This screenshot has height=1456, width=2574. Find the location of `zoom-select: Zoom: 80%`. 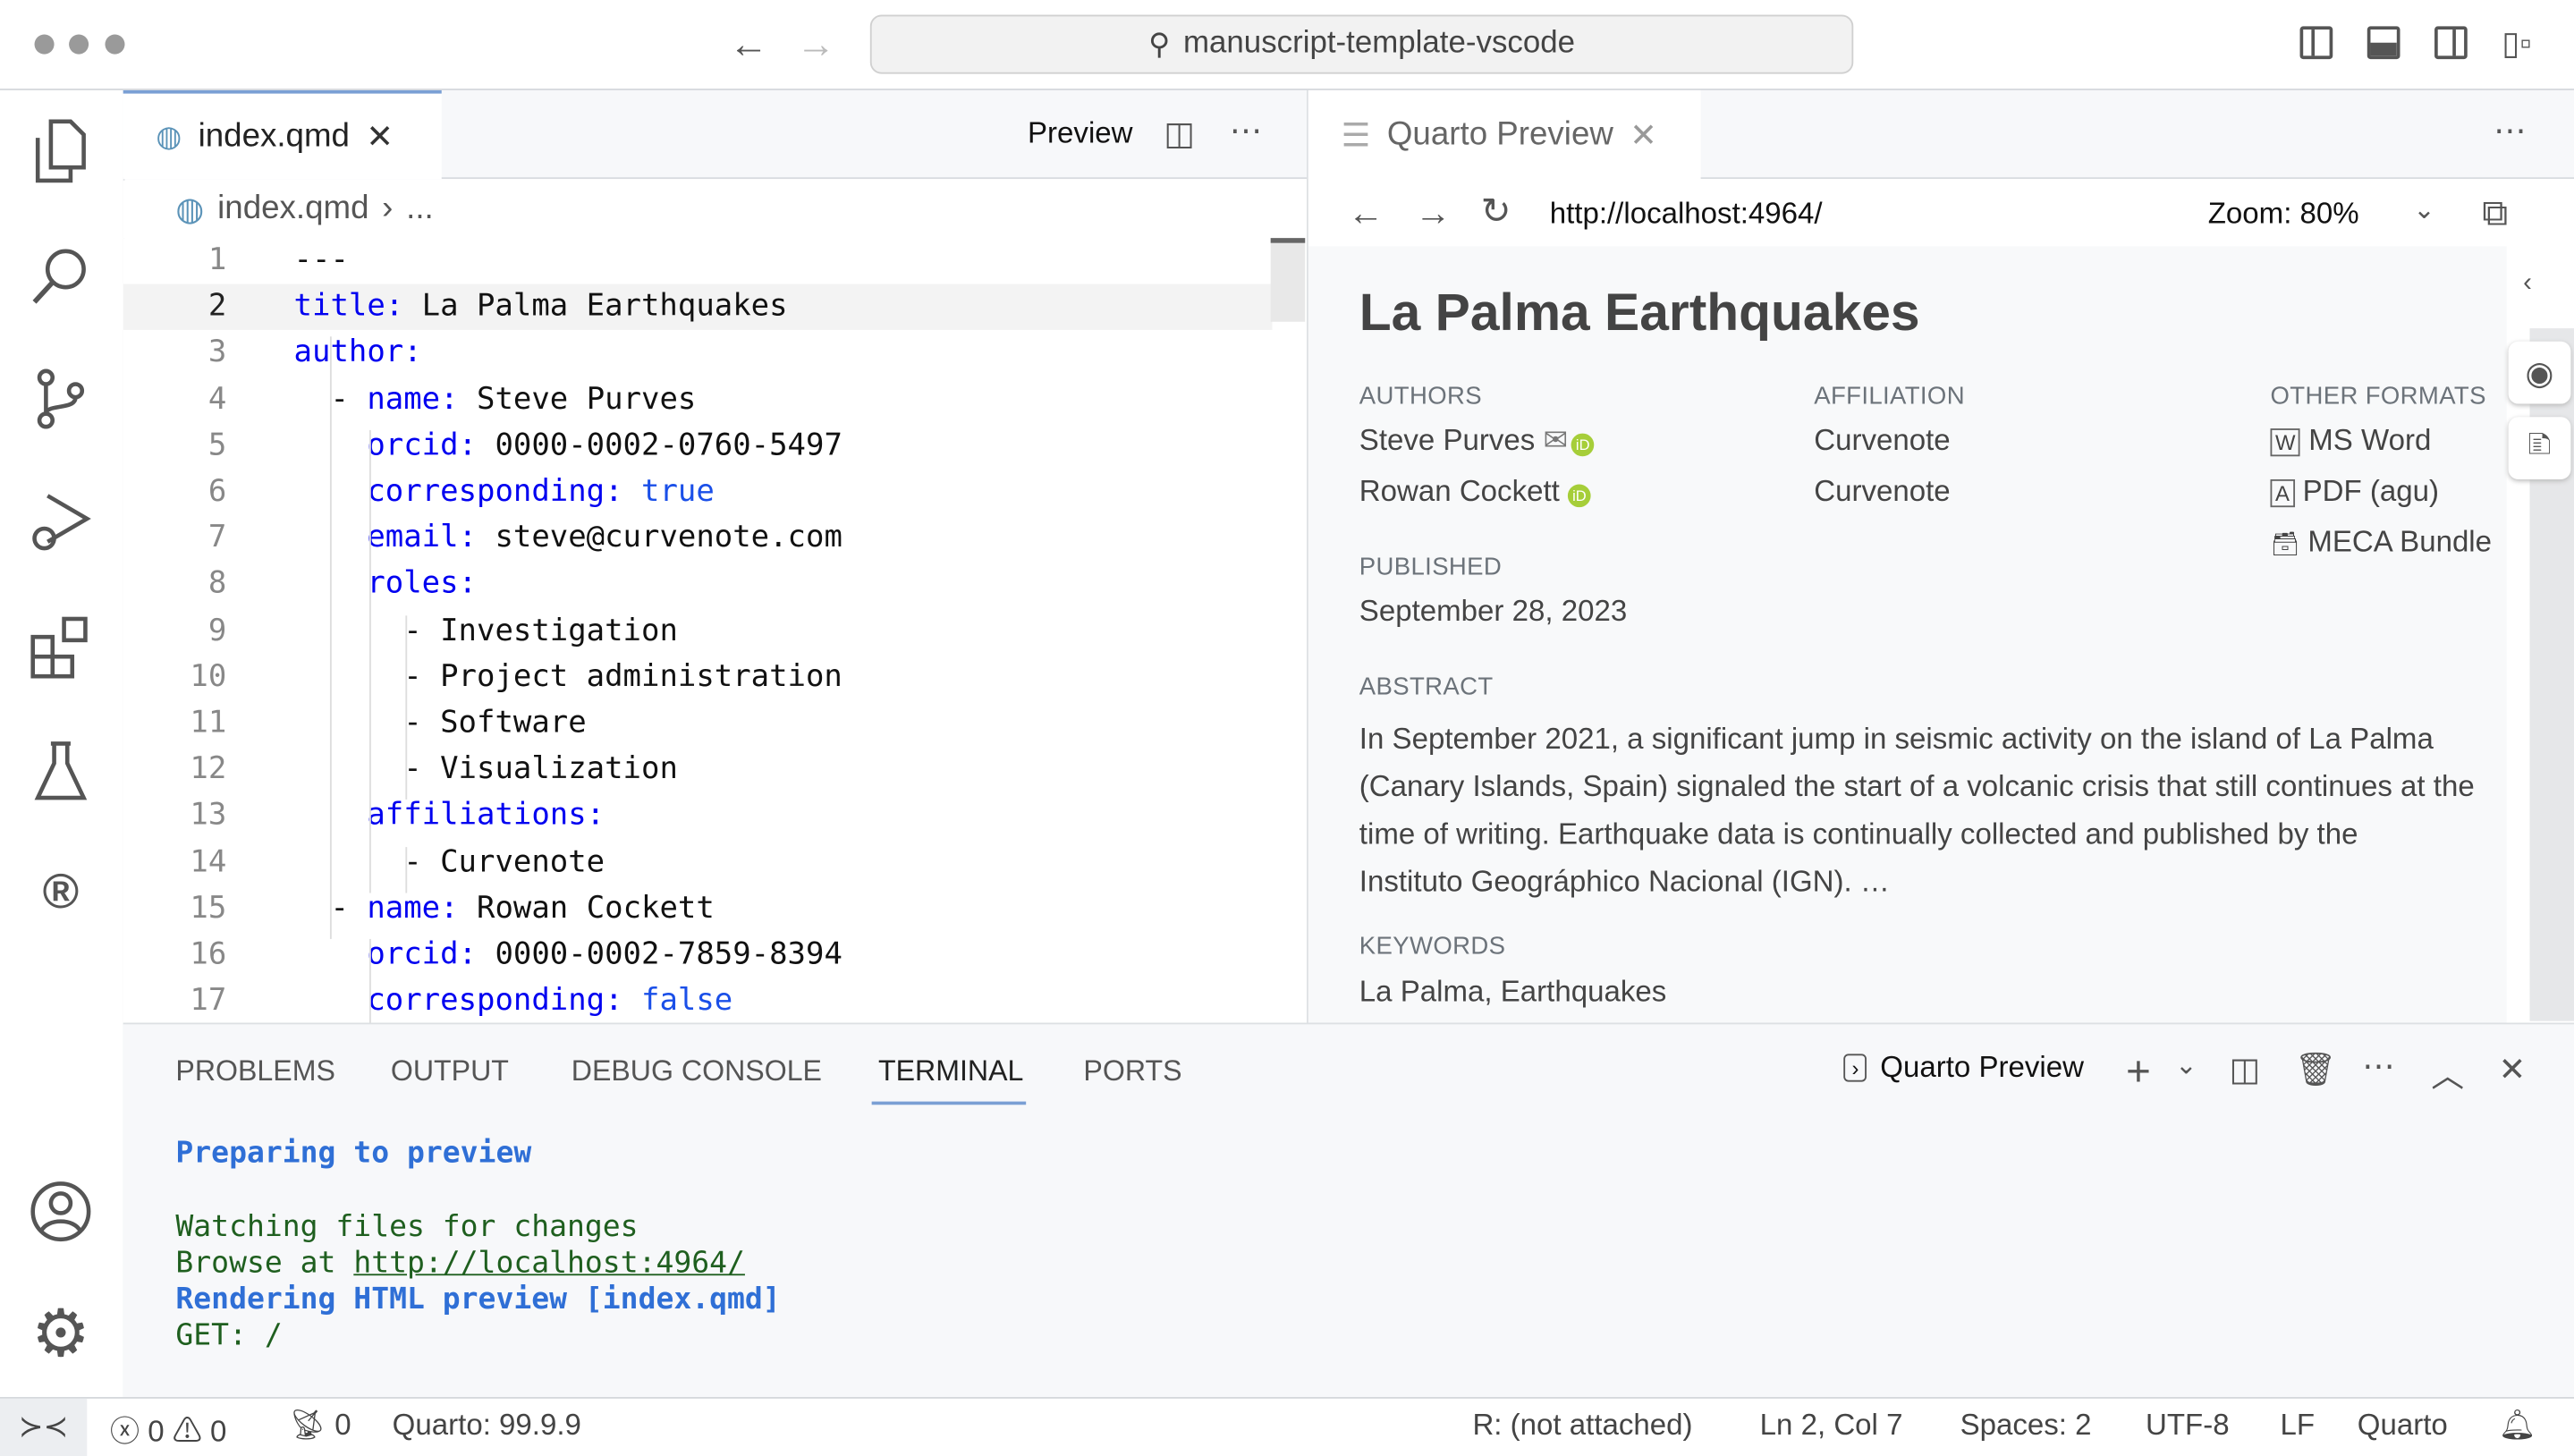

zoom-select: Zoom: 80% is located at coordinates (2283, 214).